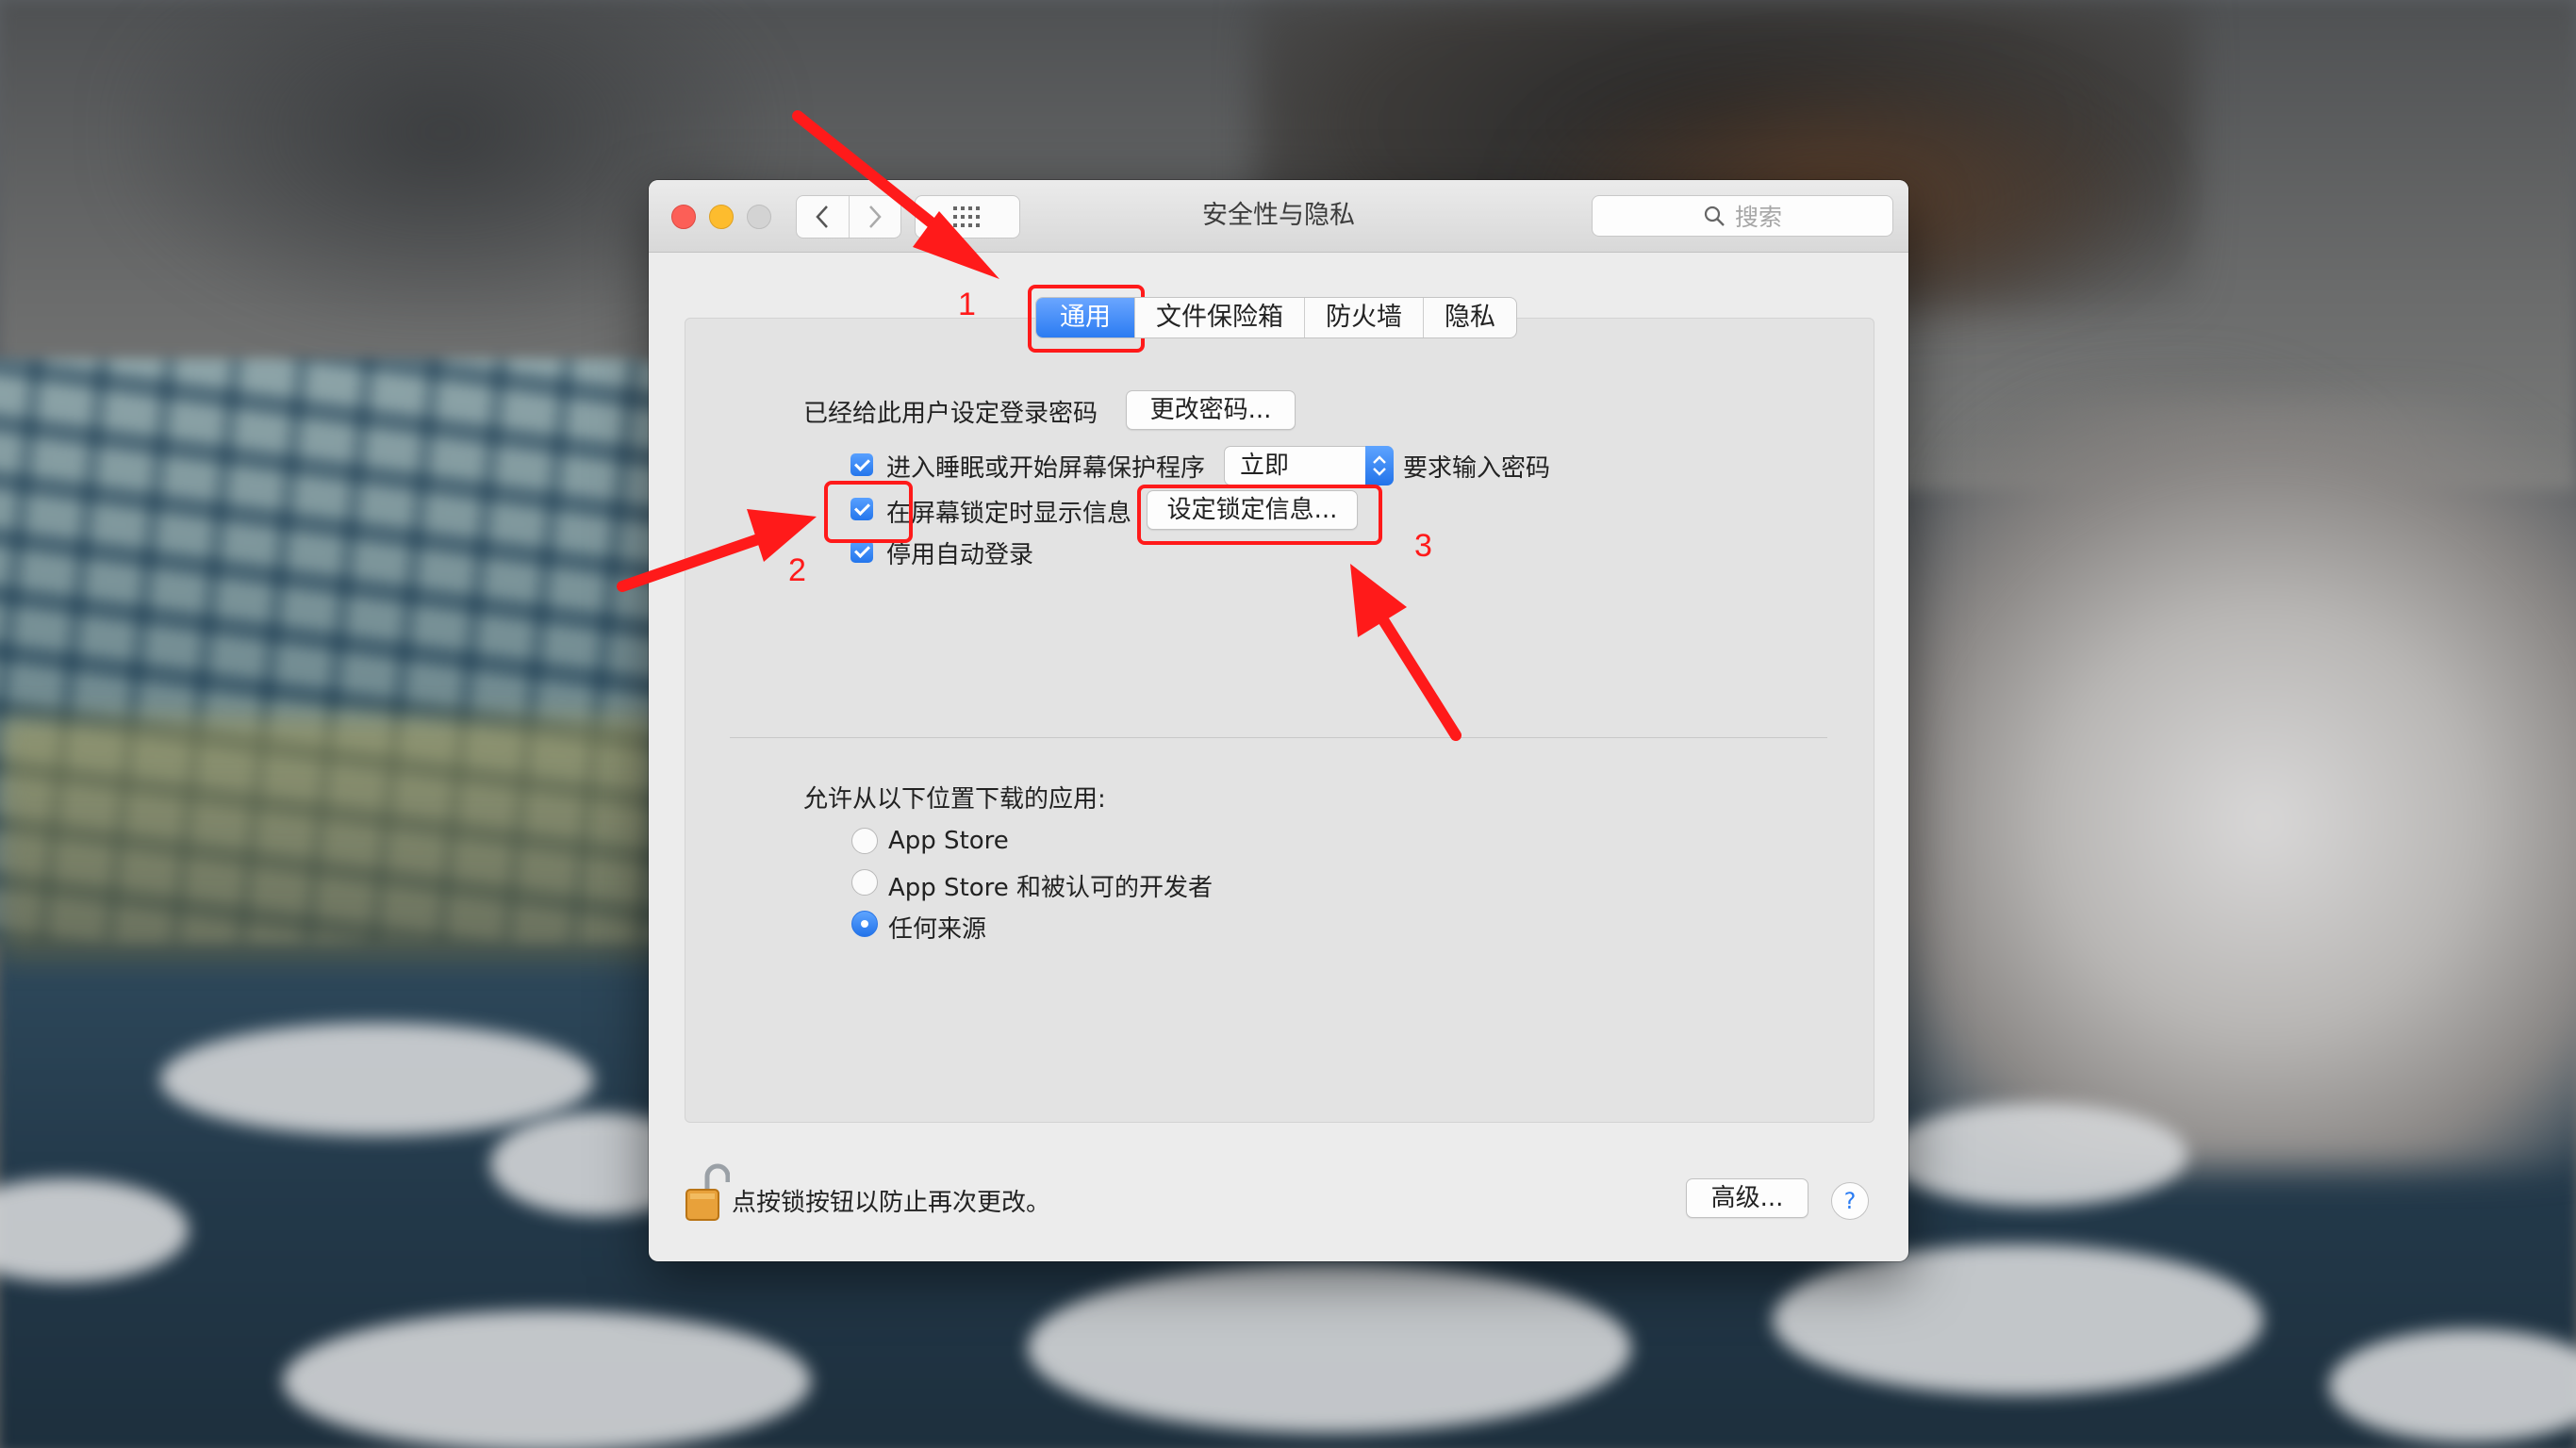 This screenshot has height=1448, width=2576. I want to click on tab-firewall: 防火墙, so click(1364, 317).